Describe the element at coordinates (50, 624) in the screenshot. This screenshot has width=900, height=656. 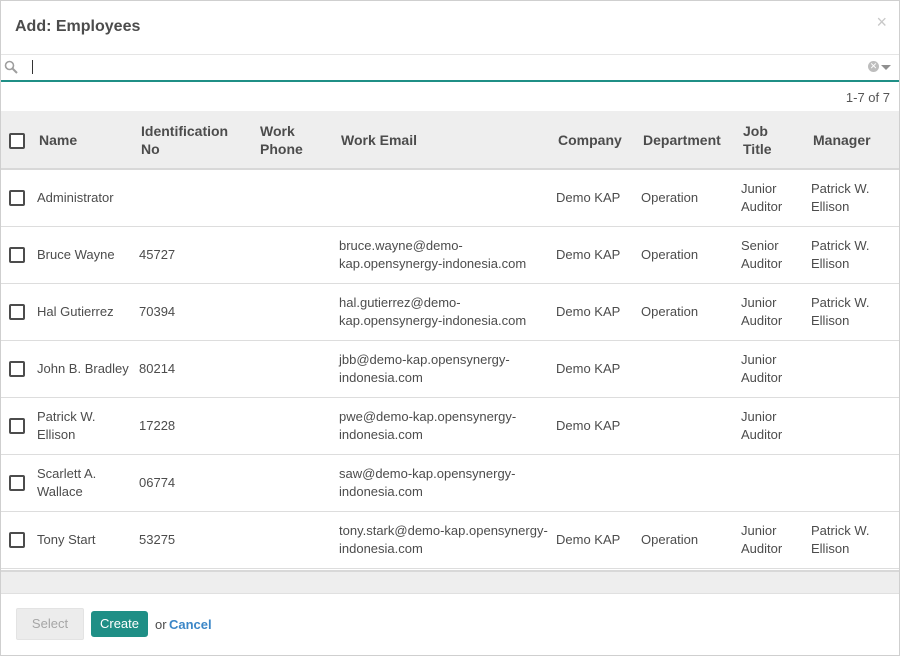
I see `select-button: Select` at that location.